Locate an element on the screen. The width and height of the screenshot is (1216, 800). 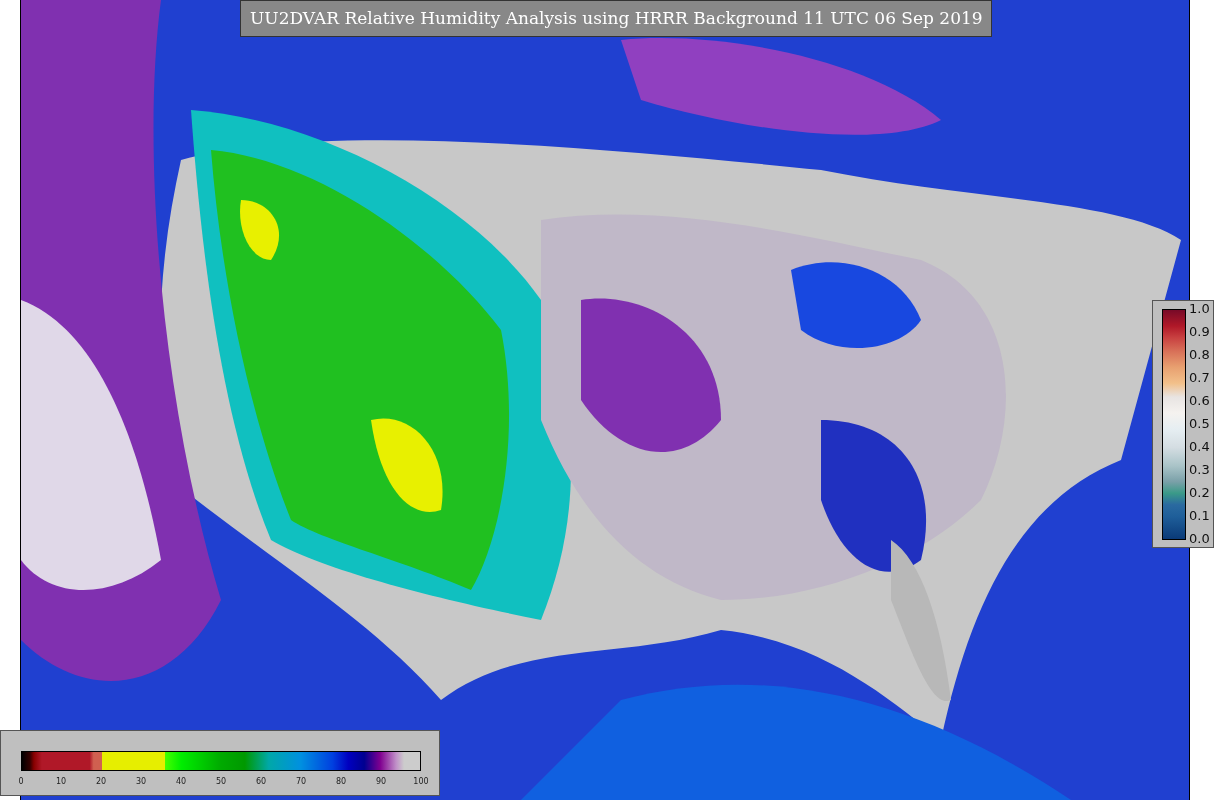
tick-label: 0.8 is located at coordinates (1199, 355).